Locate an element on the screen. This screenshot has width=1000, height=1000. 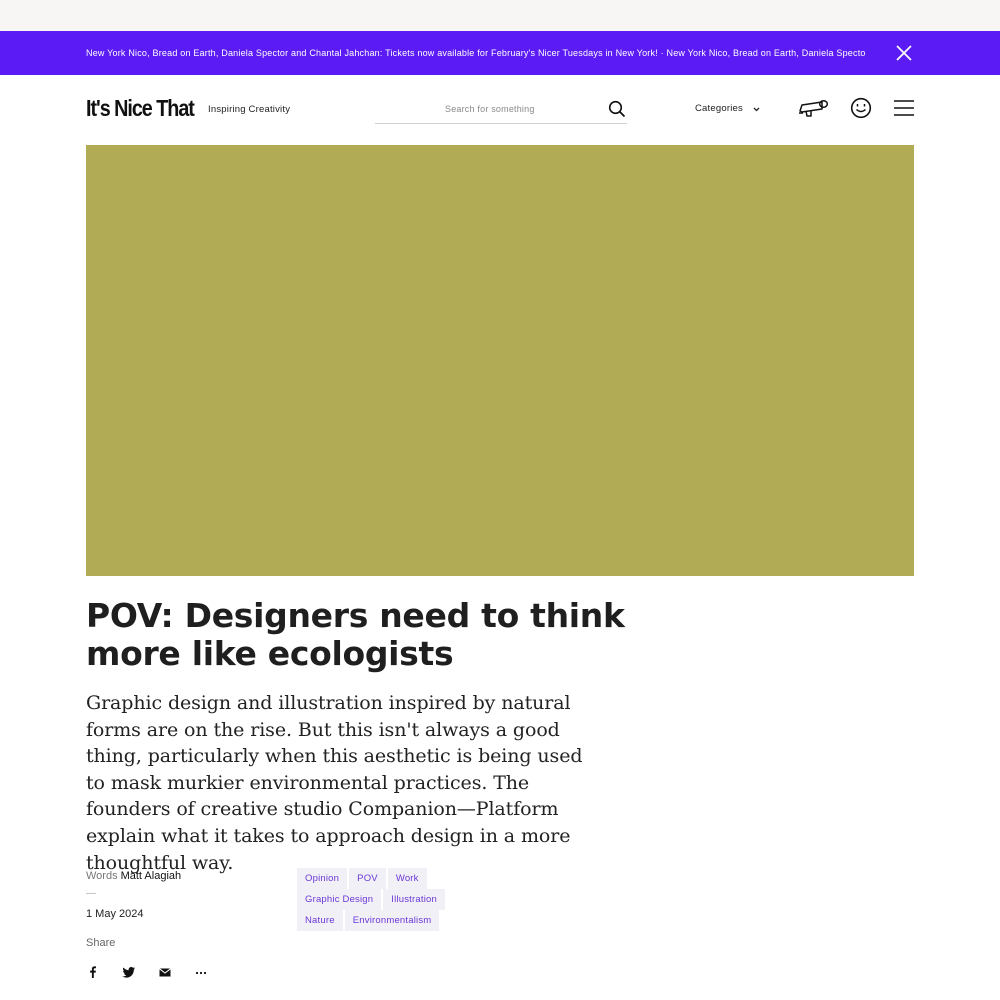
tag-environmentalism: Environmentalism is located at coordinates (392, 920).